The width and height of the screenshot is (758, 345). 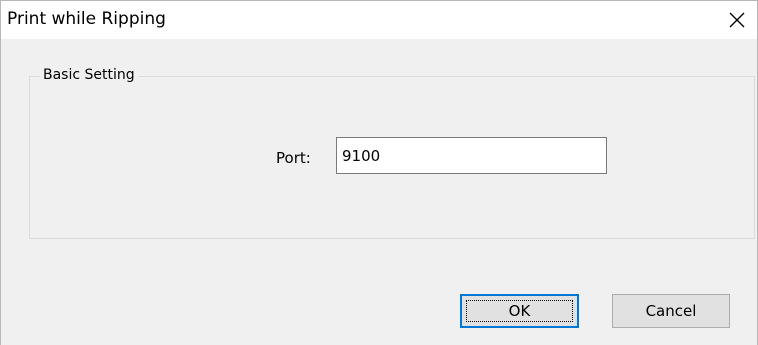 I want to click on port-label: Port:, so click(x=293, y=158).